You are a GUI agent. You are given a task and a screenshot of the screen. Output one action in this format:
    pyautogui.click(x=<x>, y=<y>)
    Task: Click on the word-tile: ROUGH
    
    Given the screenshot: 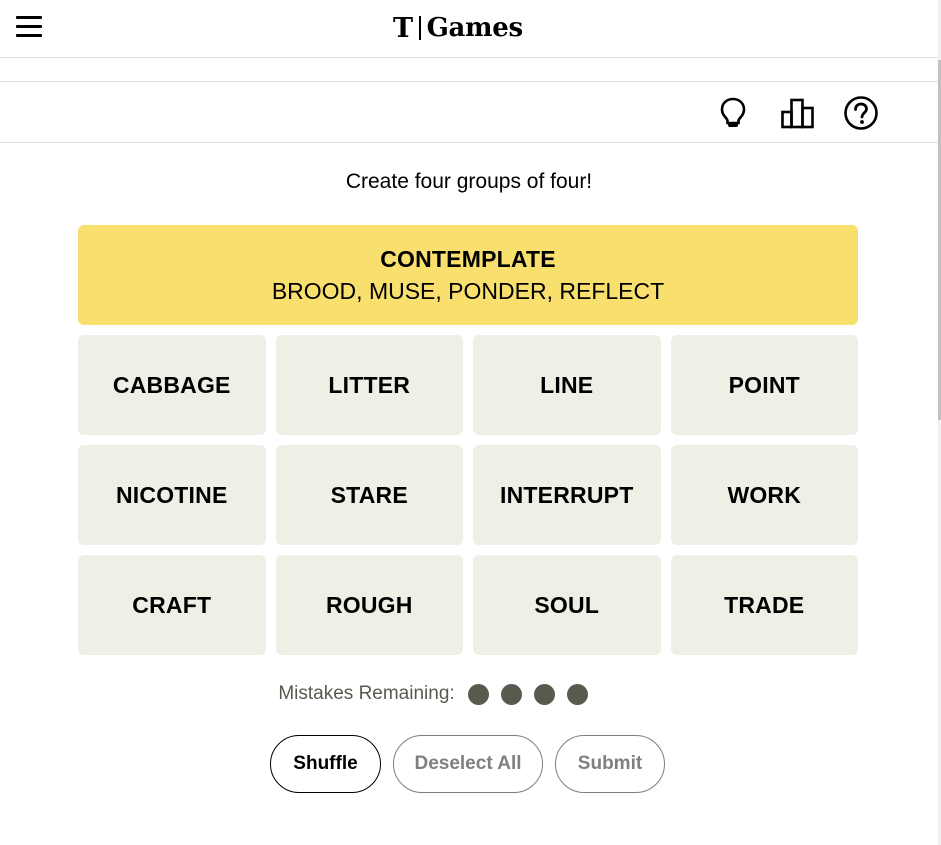 What is the action you would take?
    pyautogui.click(x=369, y=605)
    